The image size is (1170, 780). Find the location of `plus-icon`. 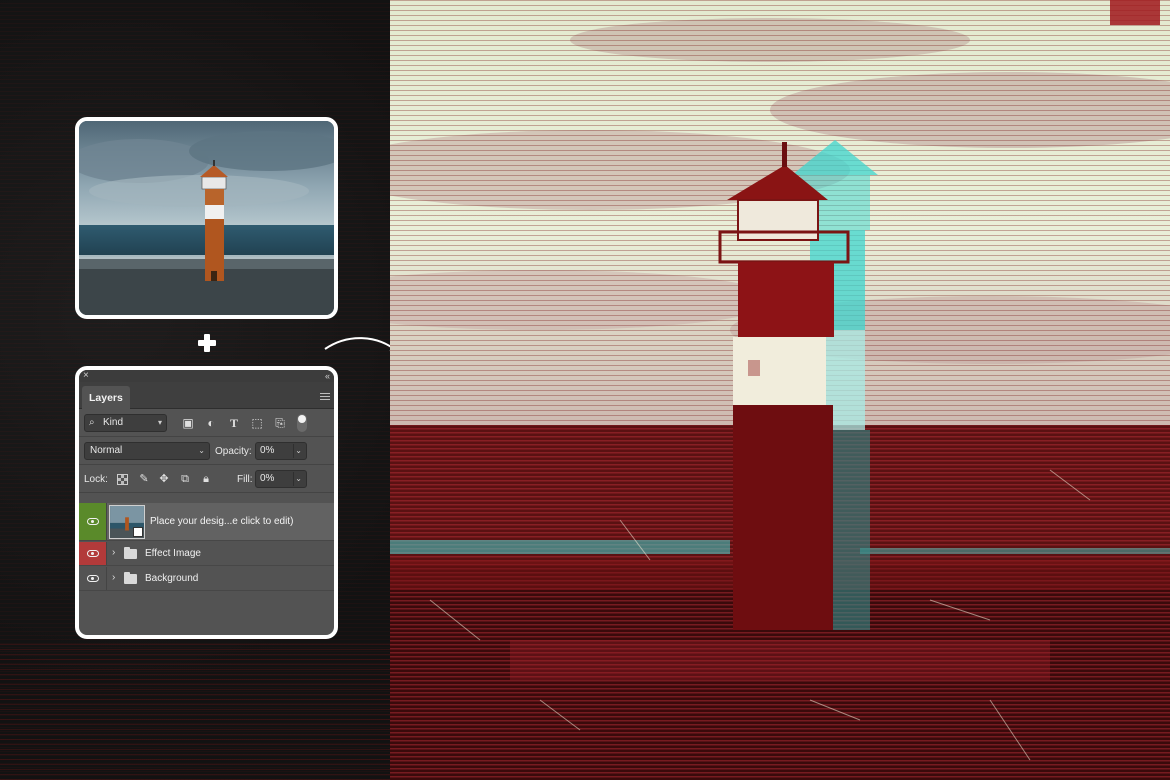

plus-icon is located at coordinates (207, 343).